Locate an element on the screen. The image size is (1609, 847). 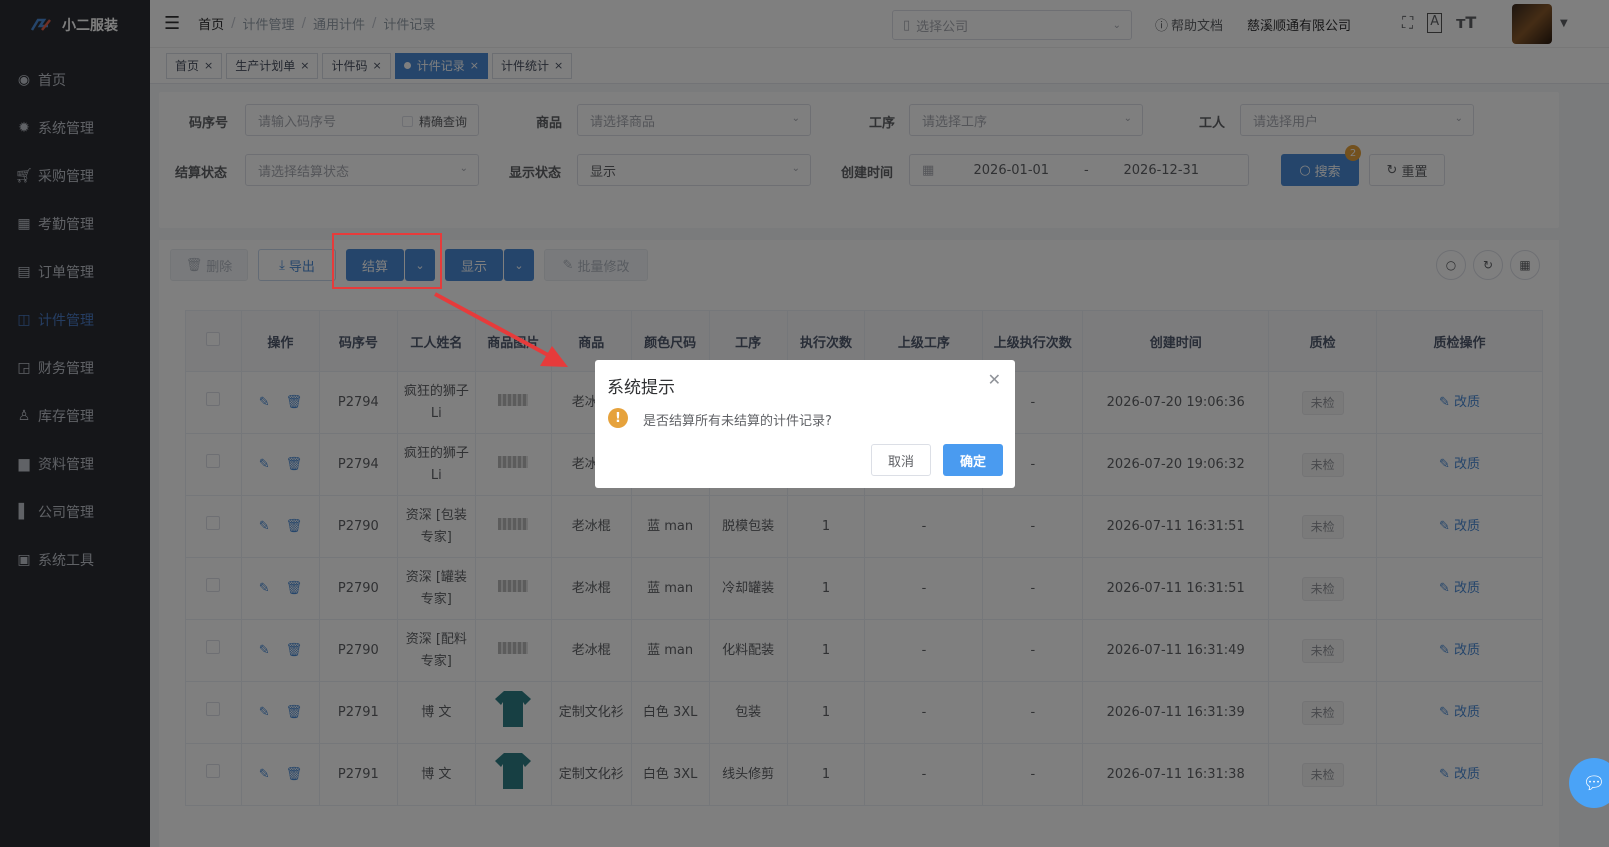
highlight-box is located at coordinates (387, 261).